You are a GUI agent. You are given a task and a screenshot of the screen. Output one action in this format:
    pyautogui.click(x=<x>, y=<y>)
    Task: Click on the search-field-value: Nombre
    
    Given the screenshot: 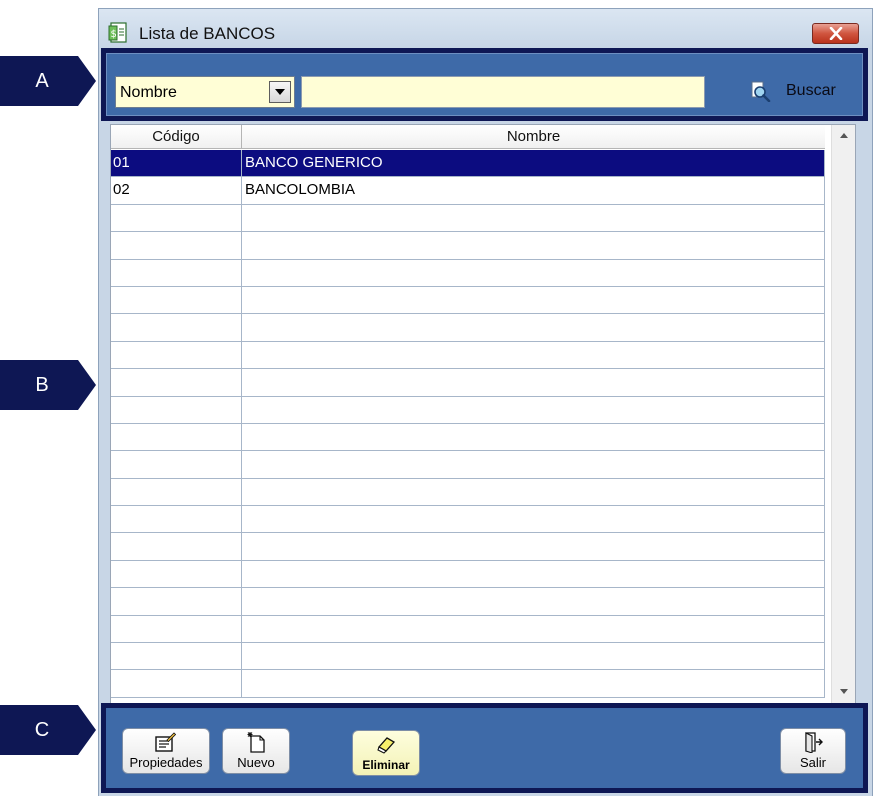 What is the action you would take?
    pyautogui.click(x=148, y=92)
    